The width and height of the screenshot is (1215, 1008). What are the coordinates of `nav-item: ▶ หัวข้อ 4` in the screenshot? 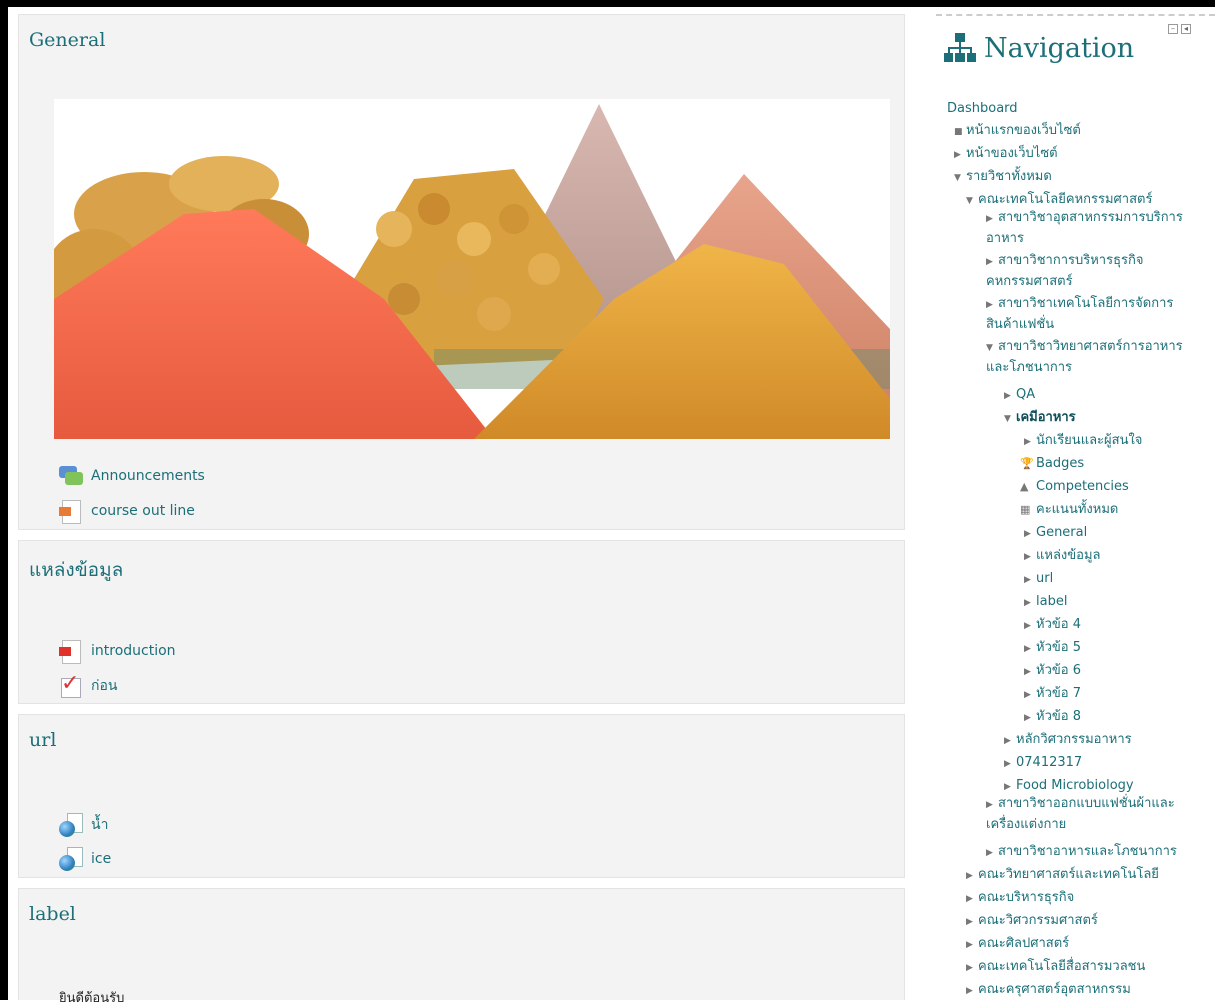 It's located at (1052, 625).